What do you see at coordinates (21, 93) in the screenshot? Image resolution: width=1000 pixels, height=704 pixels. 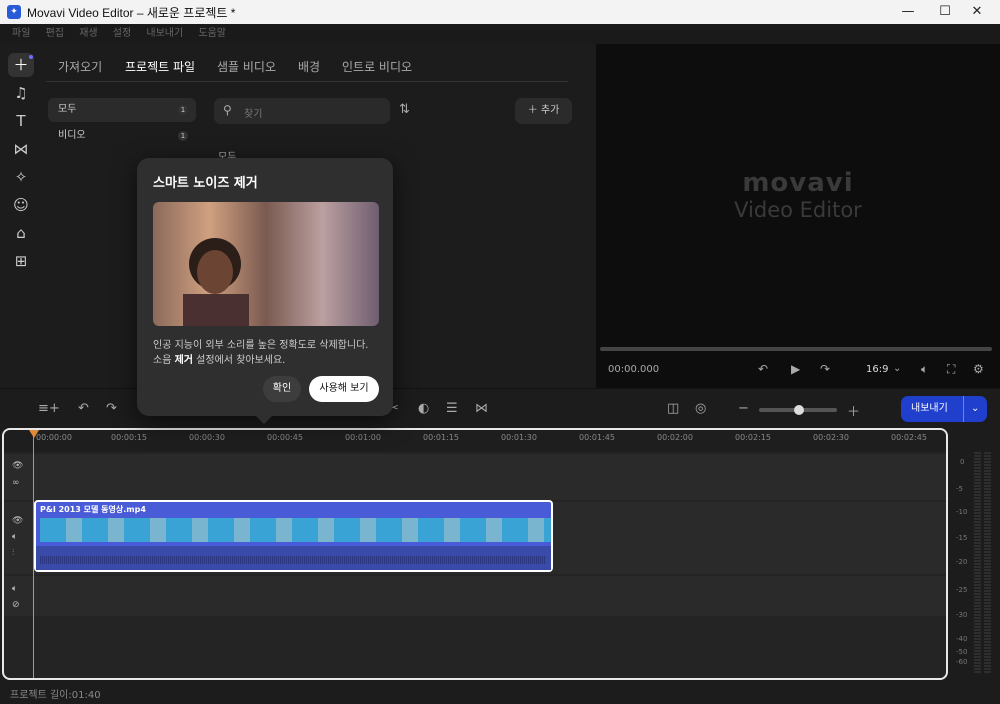 I see `music-icon: ♫` at bounding box center [21, 93].